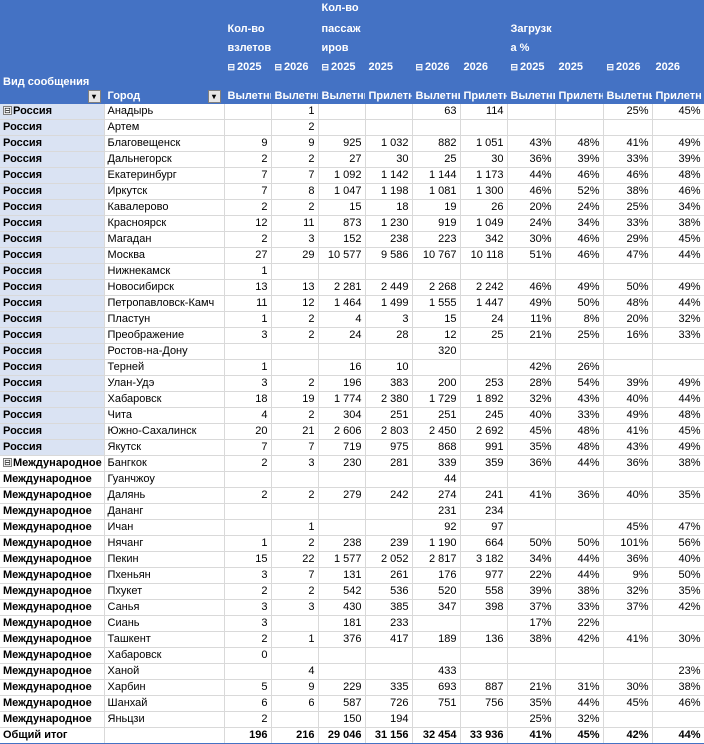  What do you see at coordinates (352, 719) in the screenshot?
I see `table-row: Международное Яньцзи 2 150 194 25% 32%` at bounding box center [352, 719].